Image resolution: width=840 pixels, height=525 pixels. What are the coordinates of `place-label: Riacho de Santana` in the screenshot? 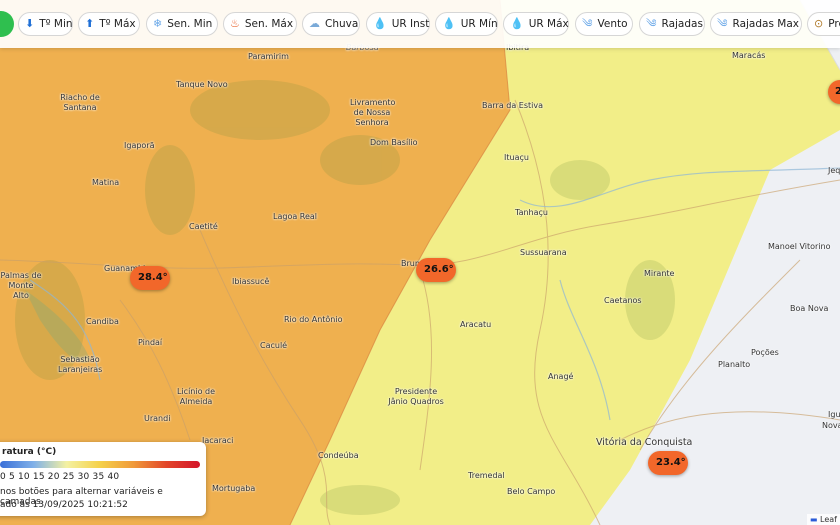 It's located at (80, 102).